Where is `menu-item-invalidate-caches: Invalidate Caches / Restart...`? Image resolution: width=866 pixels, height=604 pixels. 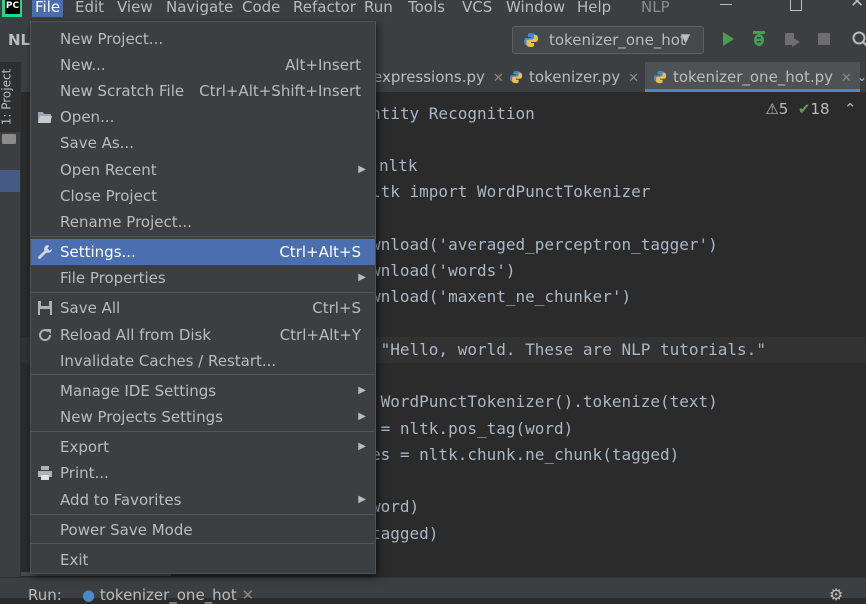 menu-item-invalidate-caches: Invalidate Caches / Restart... is located at coordinates (203, 361).